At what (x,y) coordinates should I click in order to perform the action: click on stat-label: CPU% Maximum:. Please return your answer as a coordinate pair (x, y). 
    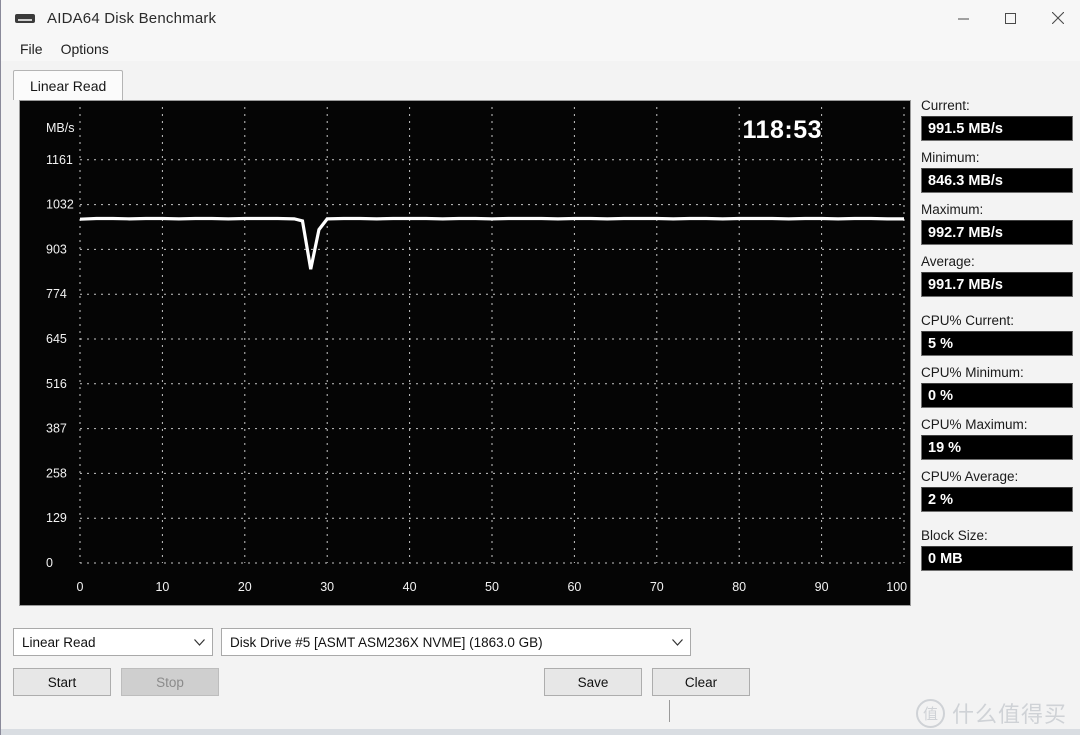
    Looking at the image, I should click on (974, 424).